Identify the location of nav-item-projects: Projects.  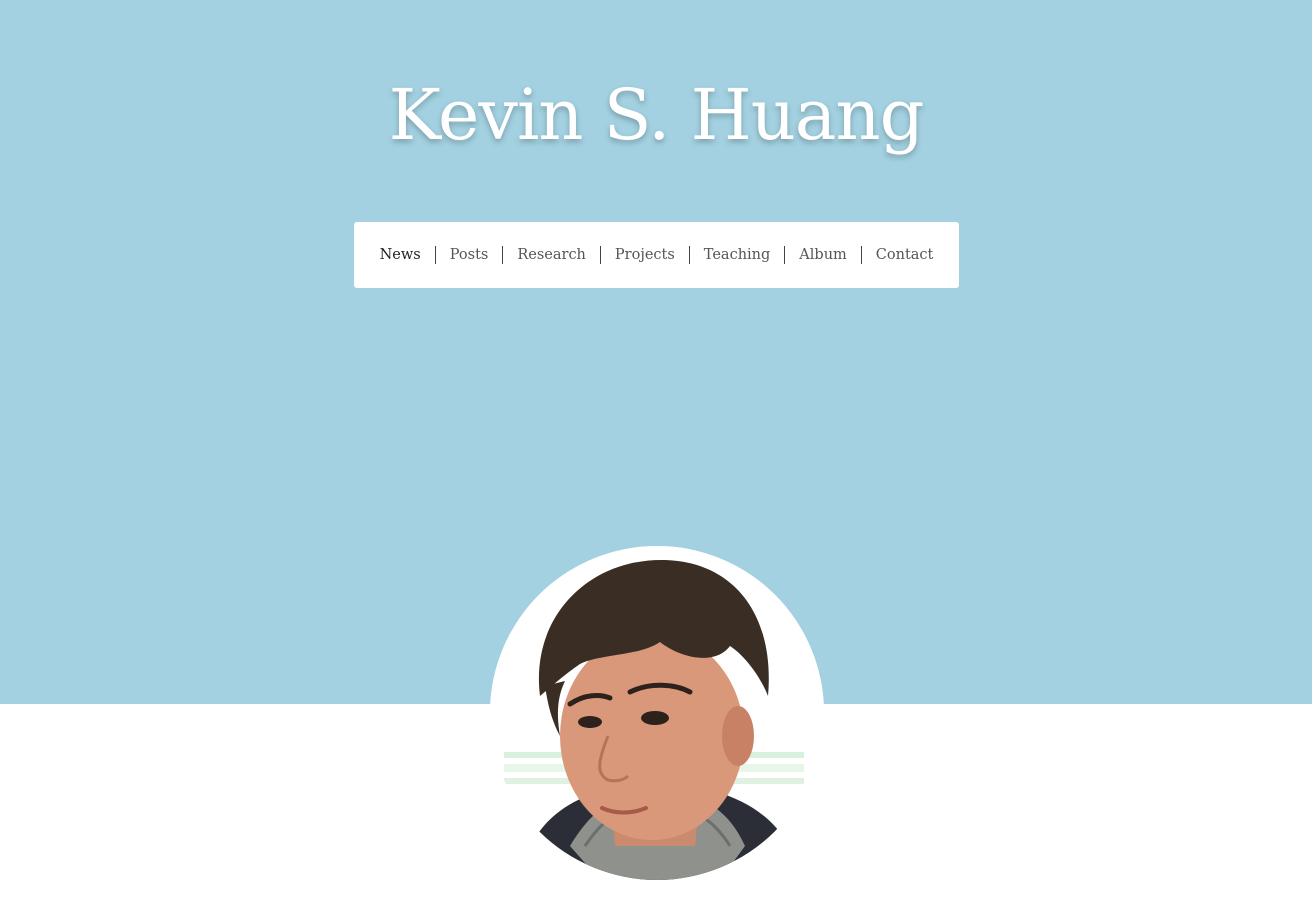
(644, 255).